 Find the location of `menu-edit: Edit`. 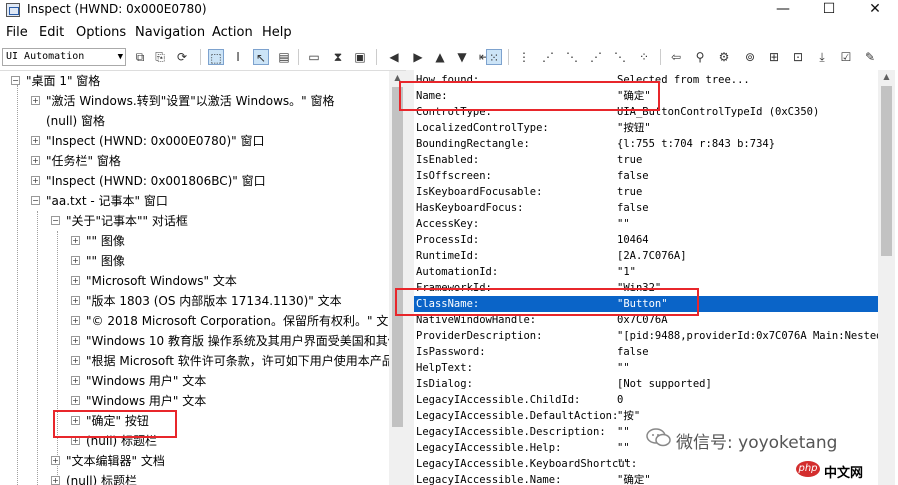

menu-edit: Edit is located at coordinates (51, 32).